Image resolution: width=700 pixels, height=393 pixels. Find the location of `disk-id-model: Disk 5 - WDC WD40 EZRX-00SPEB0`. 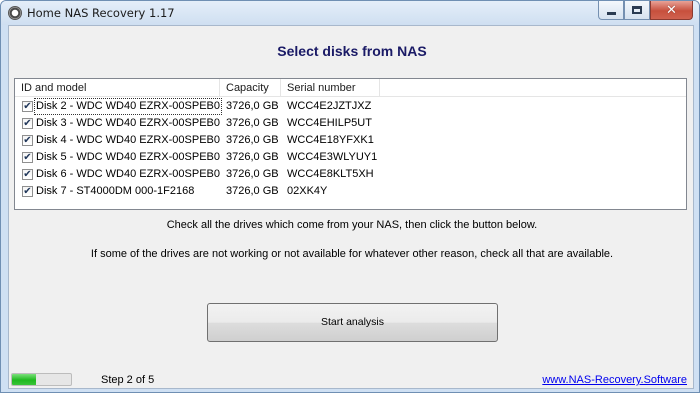

disk-id-model: Disk 5 - WDC WD40 EZRX-00SPEB0 is located at coordinates (128, 157).